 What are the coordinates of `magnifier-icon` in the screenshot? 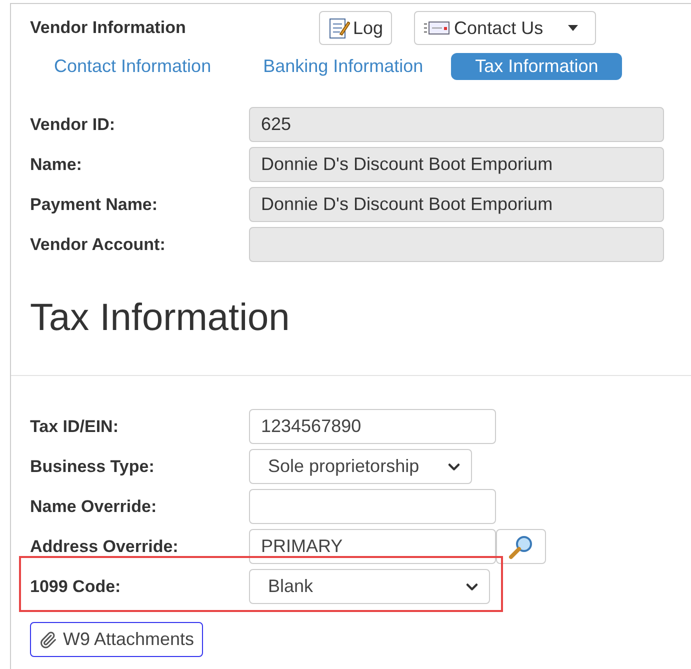 It's located at (521, 547).